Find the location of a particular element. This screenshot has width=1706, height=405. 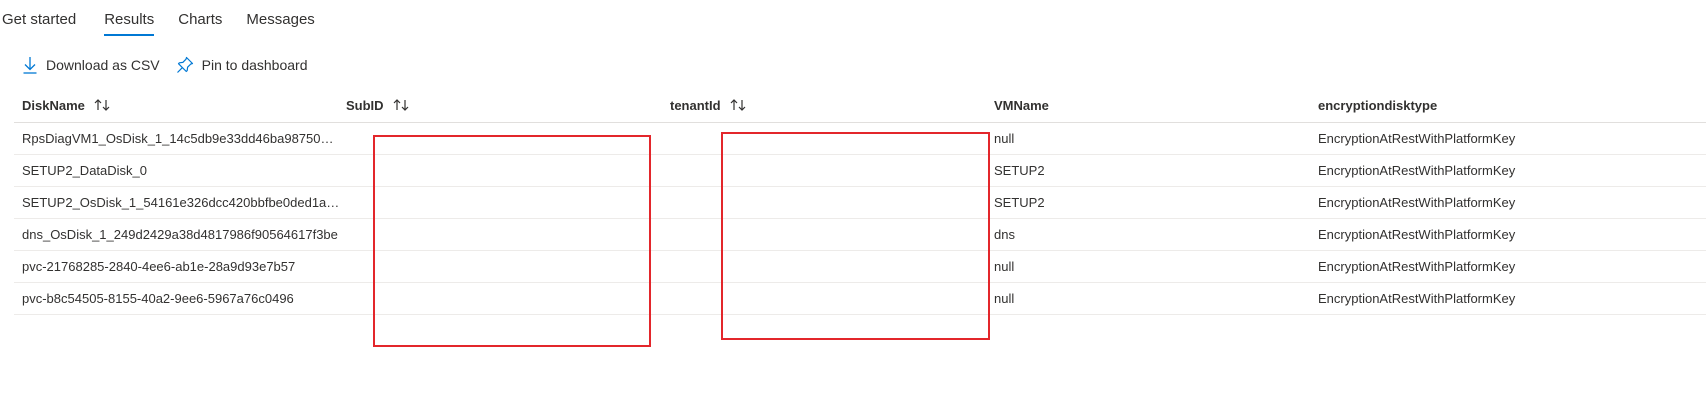

tab-charts: Charts is located at coordinates (200, 15).